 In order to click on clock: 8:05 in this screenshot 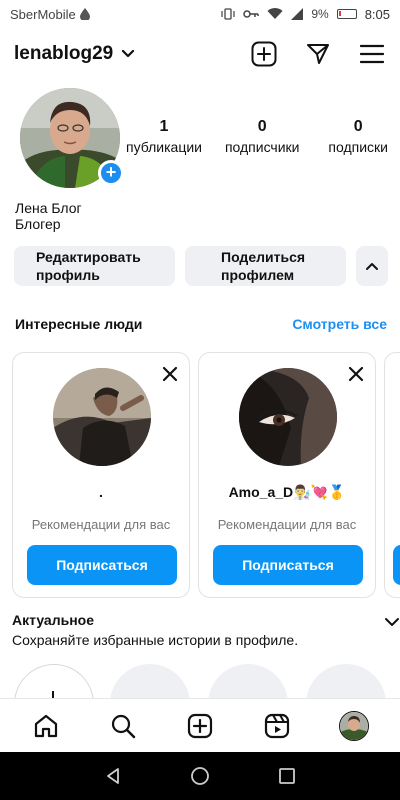, I will do `click(377, 14)`.